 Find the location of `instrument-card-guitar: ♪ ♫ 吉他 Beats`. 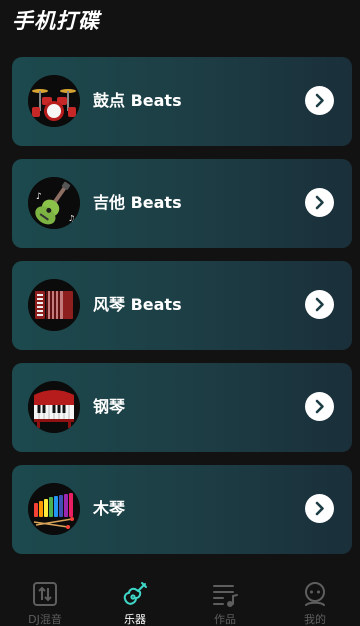

instrument-card-guitar: ♪ ♫ 吉他 Beats is located at coordinates (182, 203).